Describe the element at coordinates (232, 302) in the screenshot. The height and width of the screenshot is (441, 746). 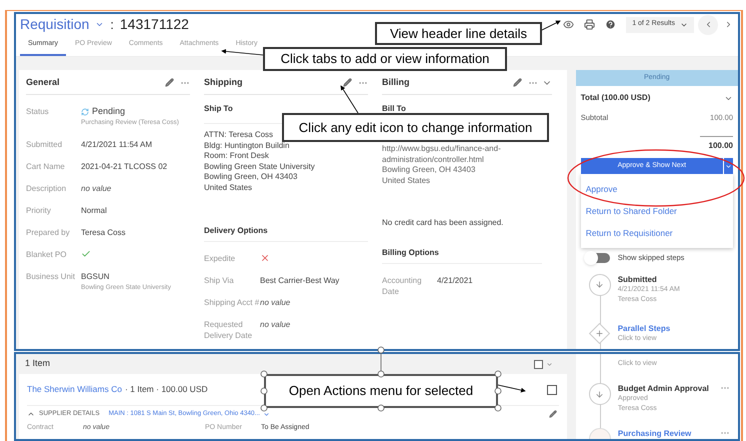
I see `field-label: Shipping Acct #` at that location.